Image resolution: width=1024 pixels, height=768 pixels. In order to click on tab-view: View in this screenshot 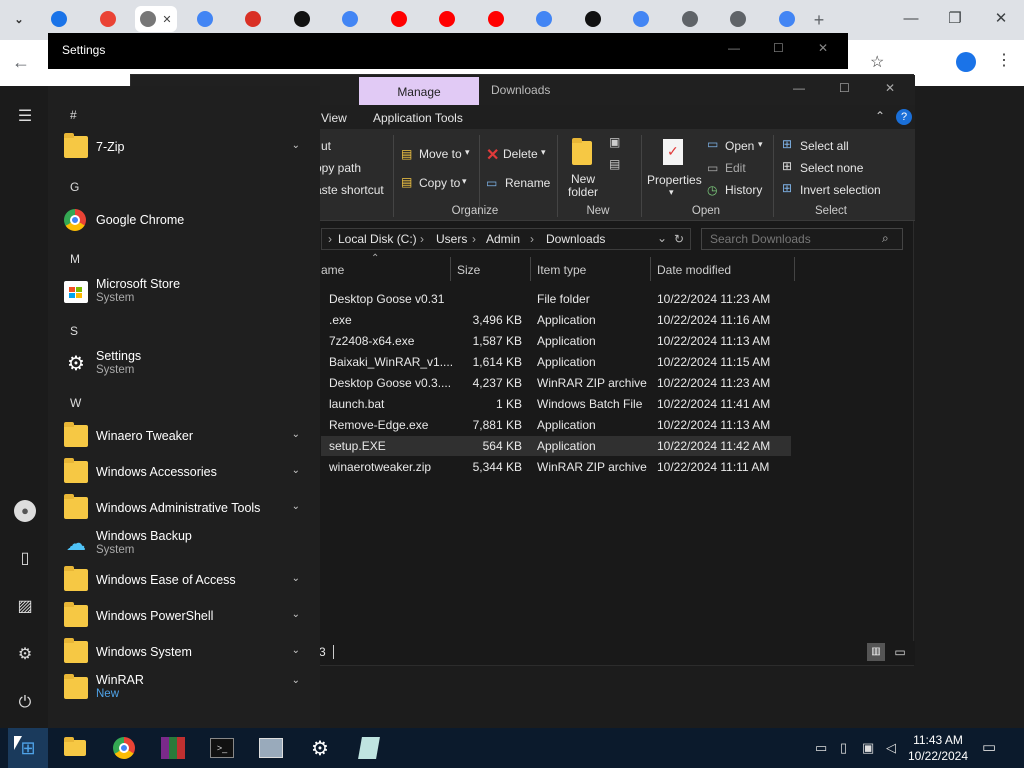, I will do `click(334, 118)`.